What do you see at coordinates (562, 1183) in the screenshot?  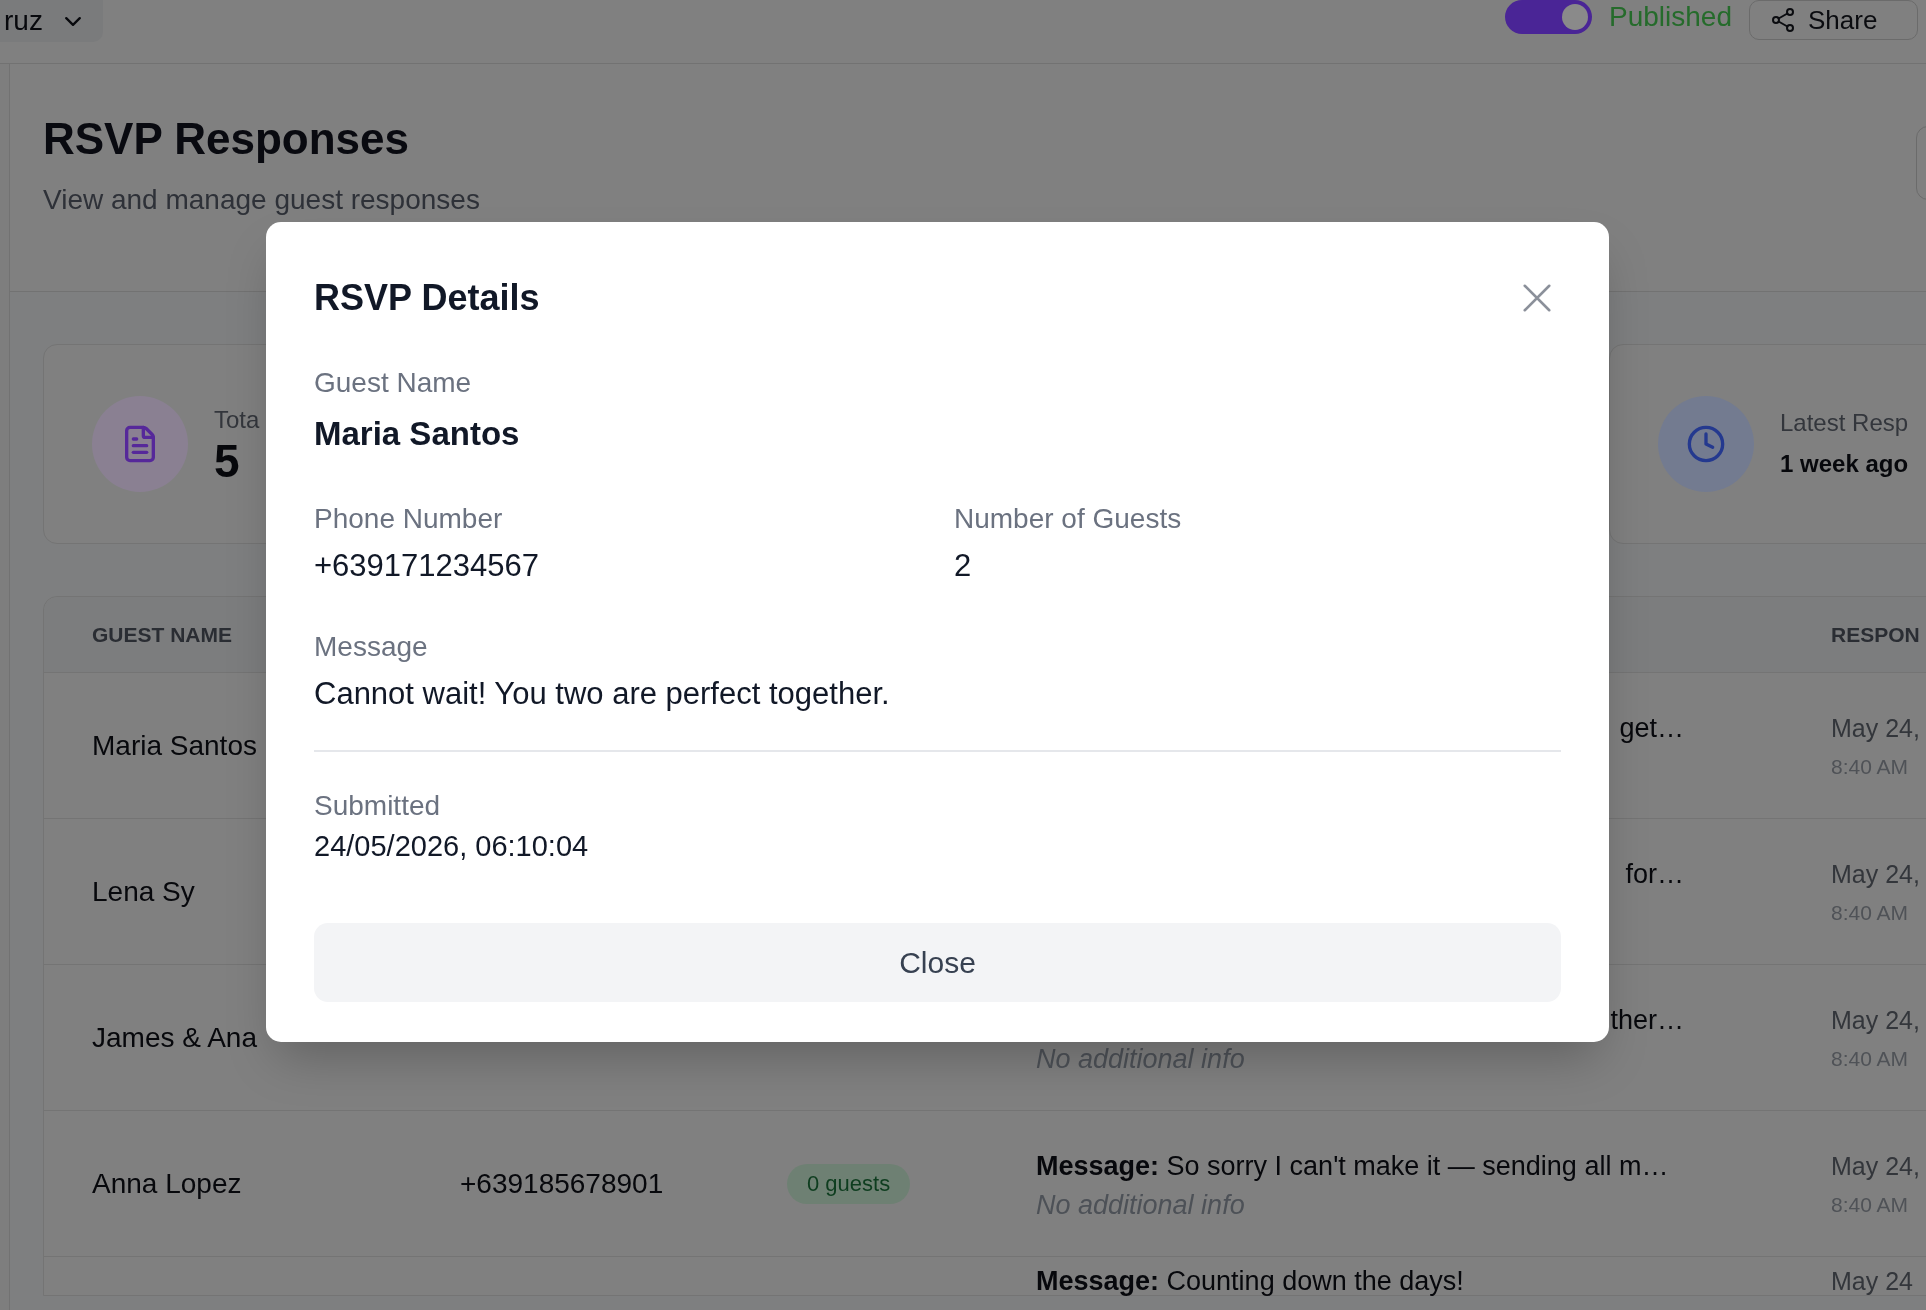 I see `phone-number: +639185678901` at bounding box center [562, 1183].